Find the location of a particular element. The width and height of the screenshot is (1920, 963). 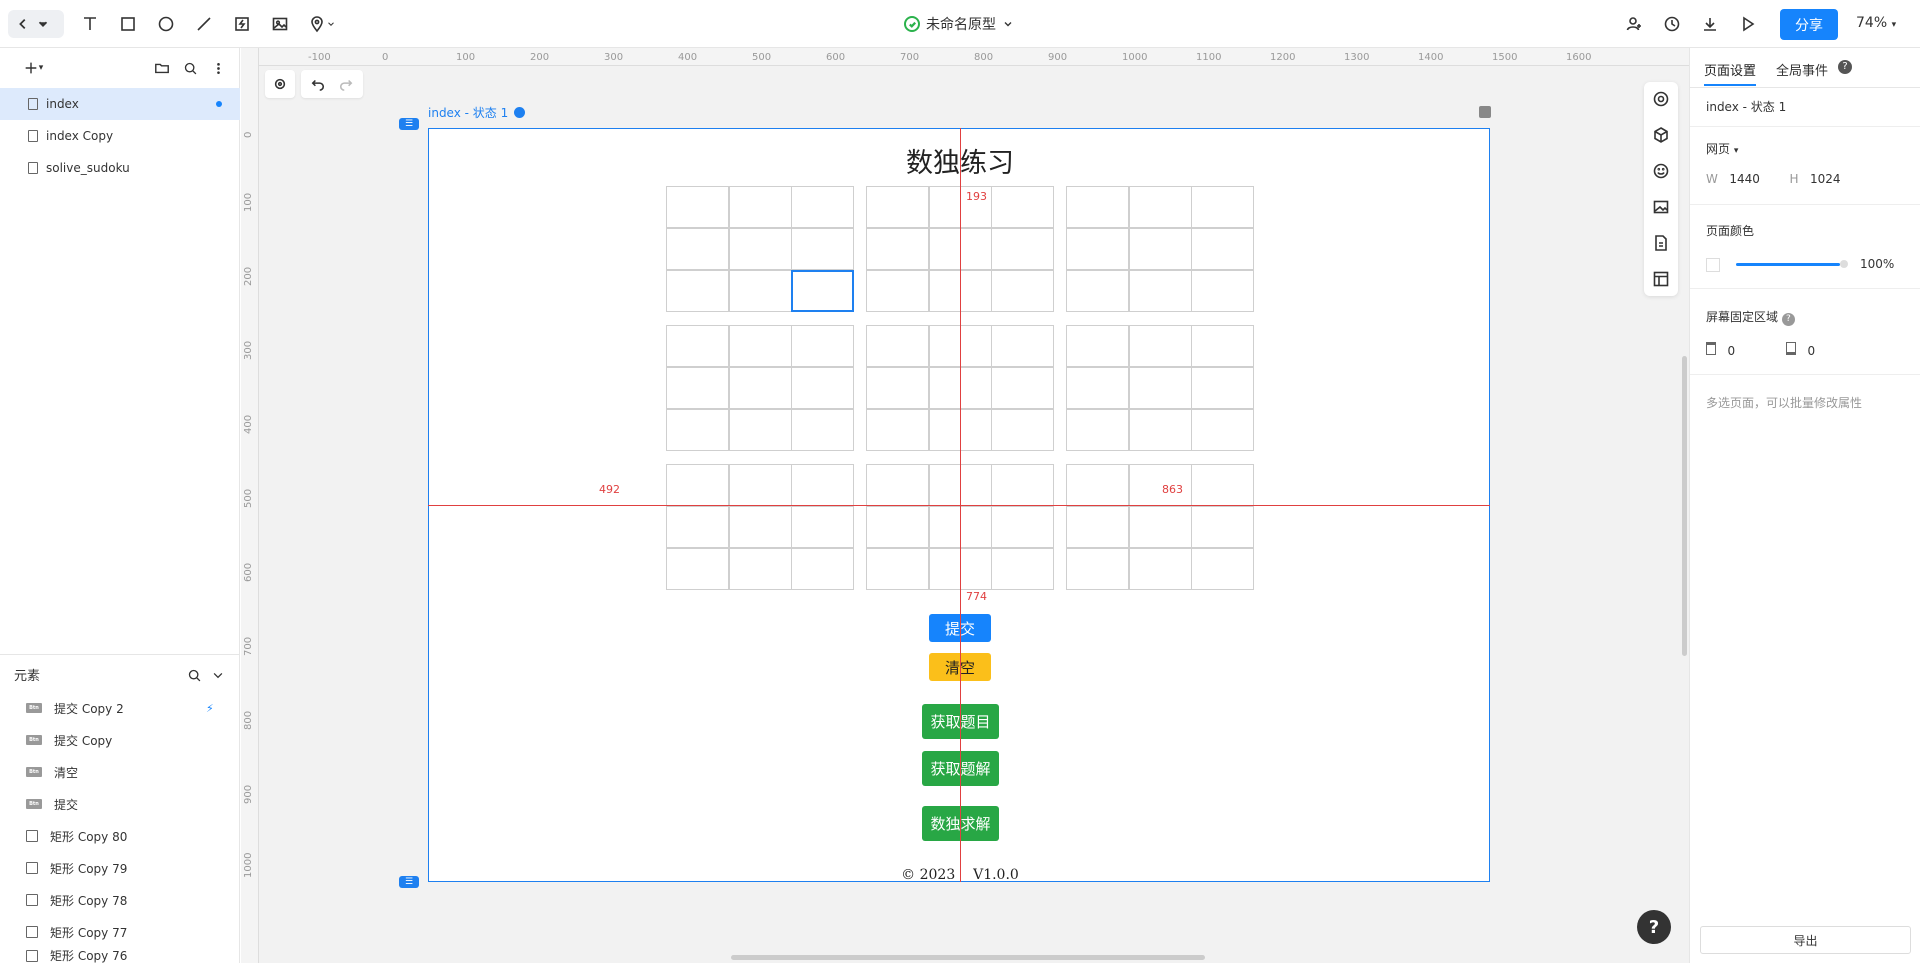

element-item: 矩形 Copy 76 is located at coordinates (120, 955).